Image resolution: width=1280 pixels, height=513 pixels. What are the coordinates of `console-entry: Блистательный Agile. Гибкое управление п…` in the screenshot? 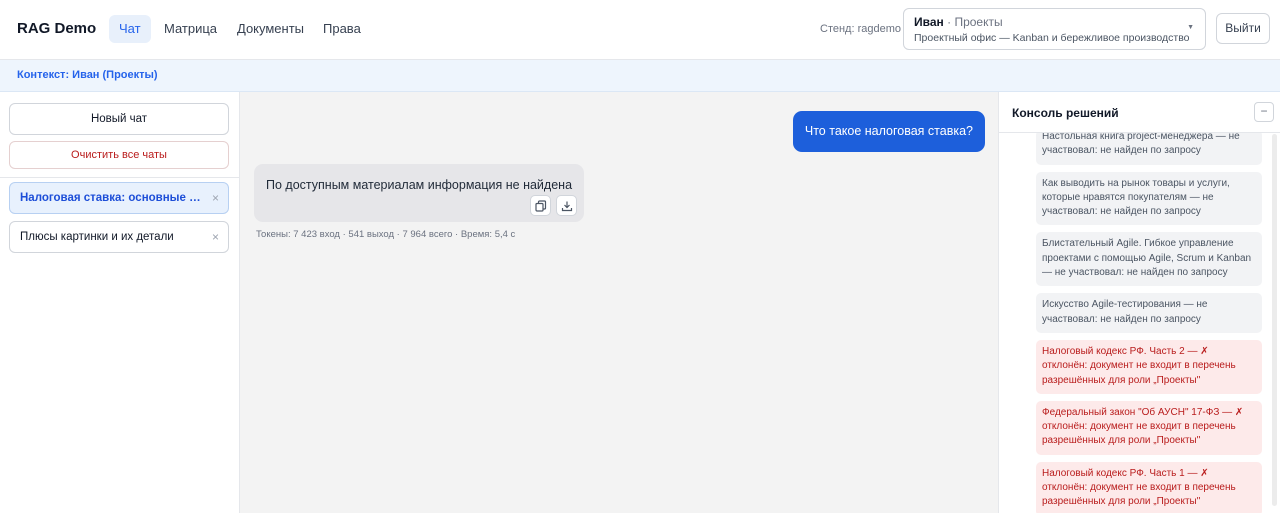 It's located at (1149, 259).